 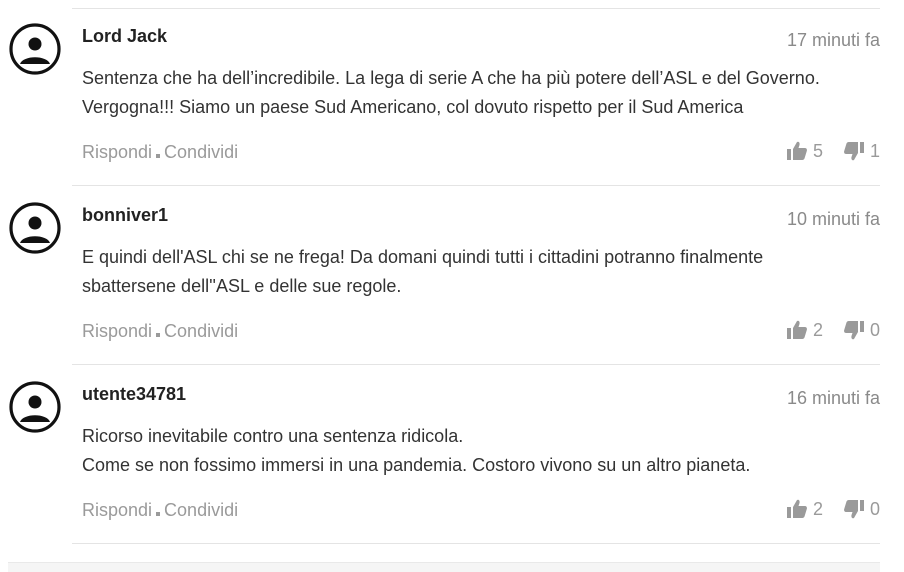 I want to click on comment-author: utente34781, so click(x=134, y=394).